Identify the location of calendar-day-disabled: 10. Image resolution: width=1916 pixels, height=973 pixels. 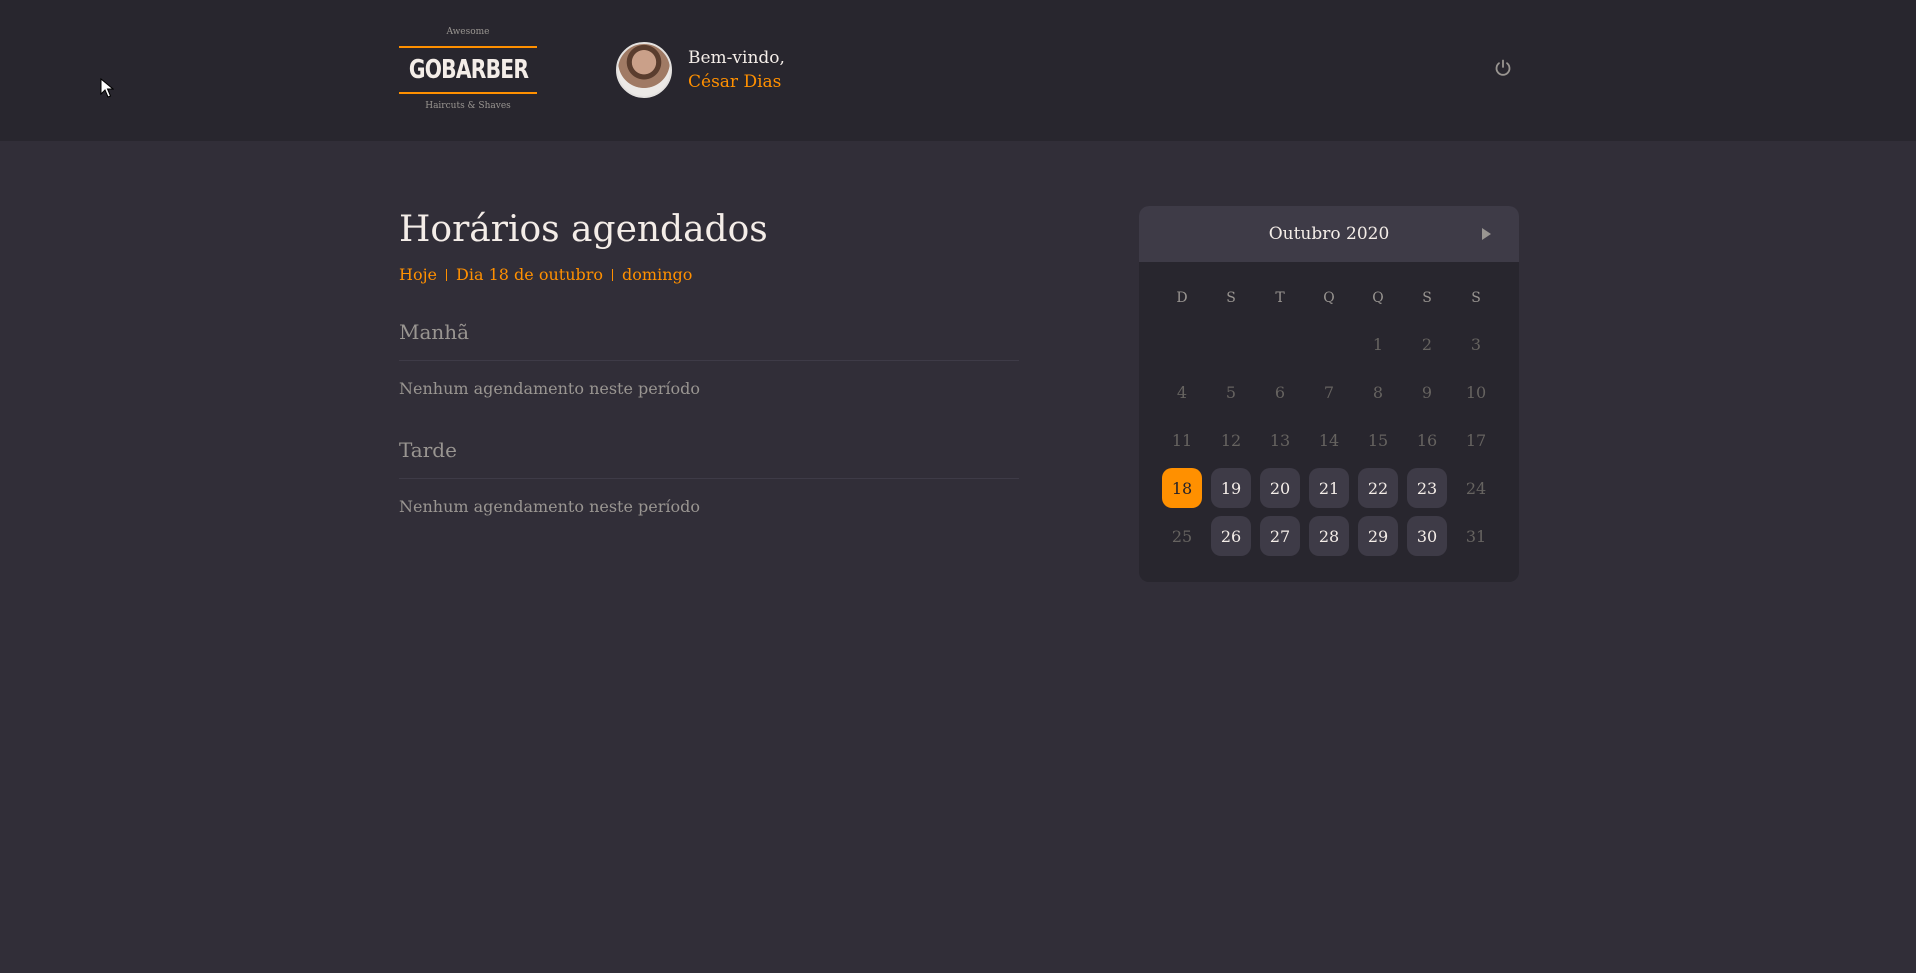
(1476, 392).